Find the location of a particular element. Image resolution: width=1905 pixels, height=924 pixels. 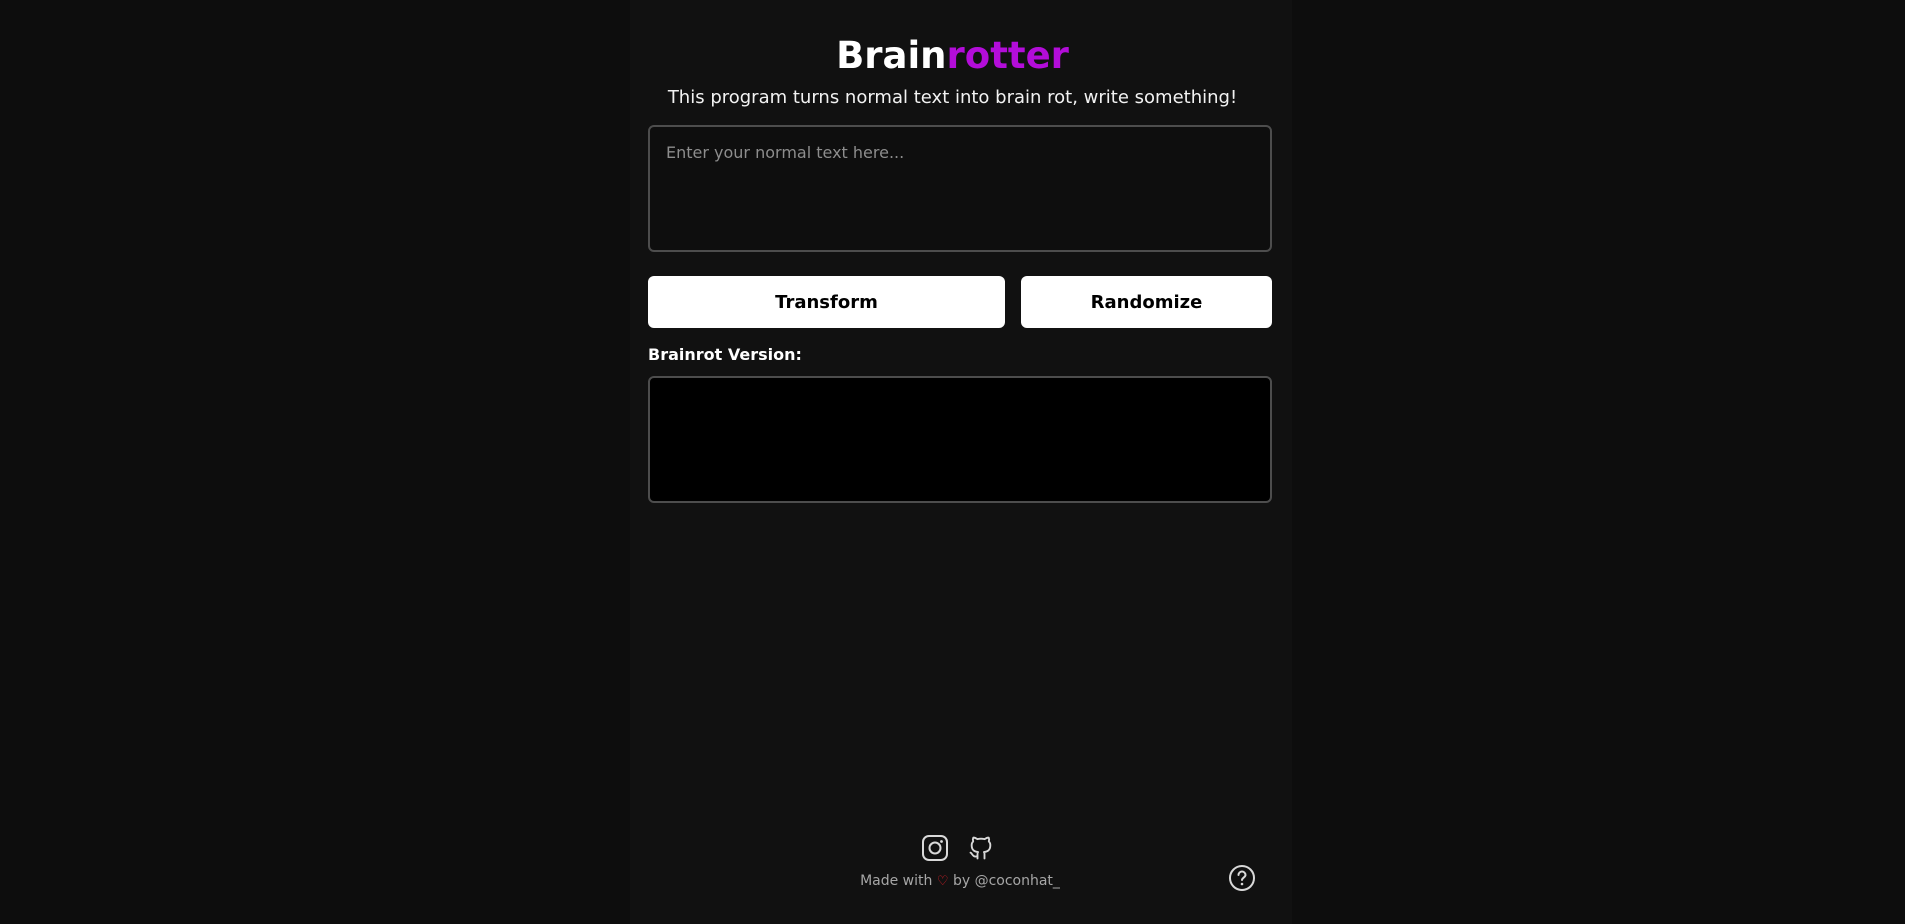

brainrot-output is located at coordinates (960, 439).